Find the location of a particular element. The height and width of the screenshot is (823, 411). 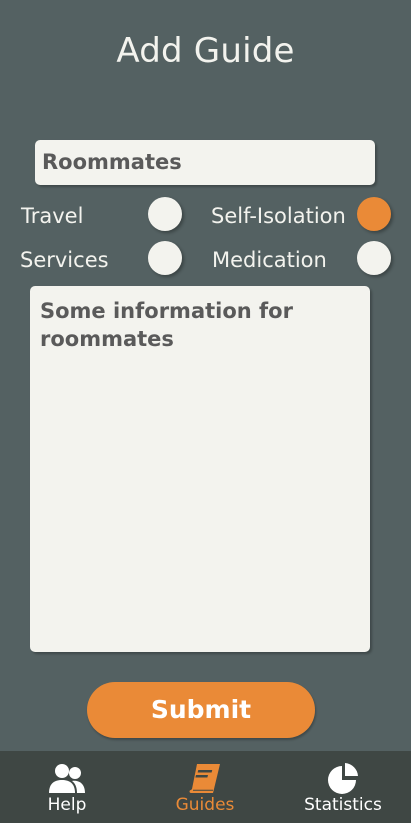

nav-item-help: Help is located at coordinates (67, 787).